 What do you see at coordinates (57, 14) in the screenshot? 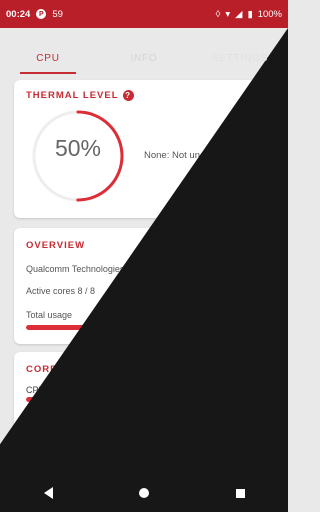
I see `notification-count: 59` at bounding box center [57, 14].